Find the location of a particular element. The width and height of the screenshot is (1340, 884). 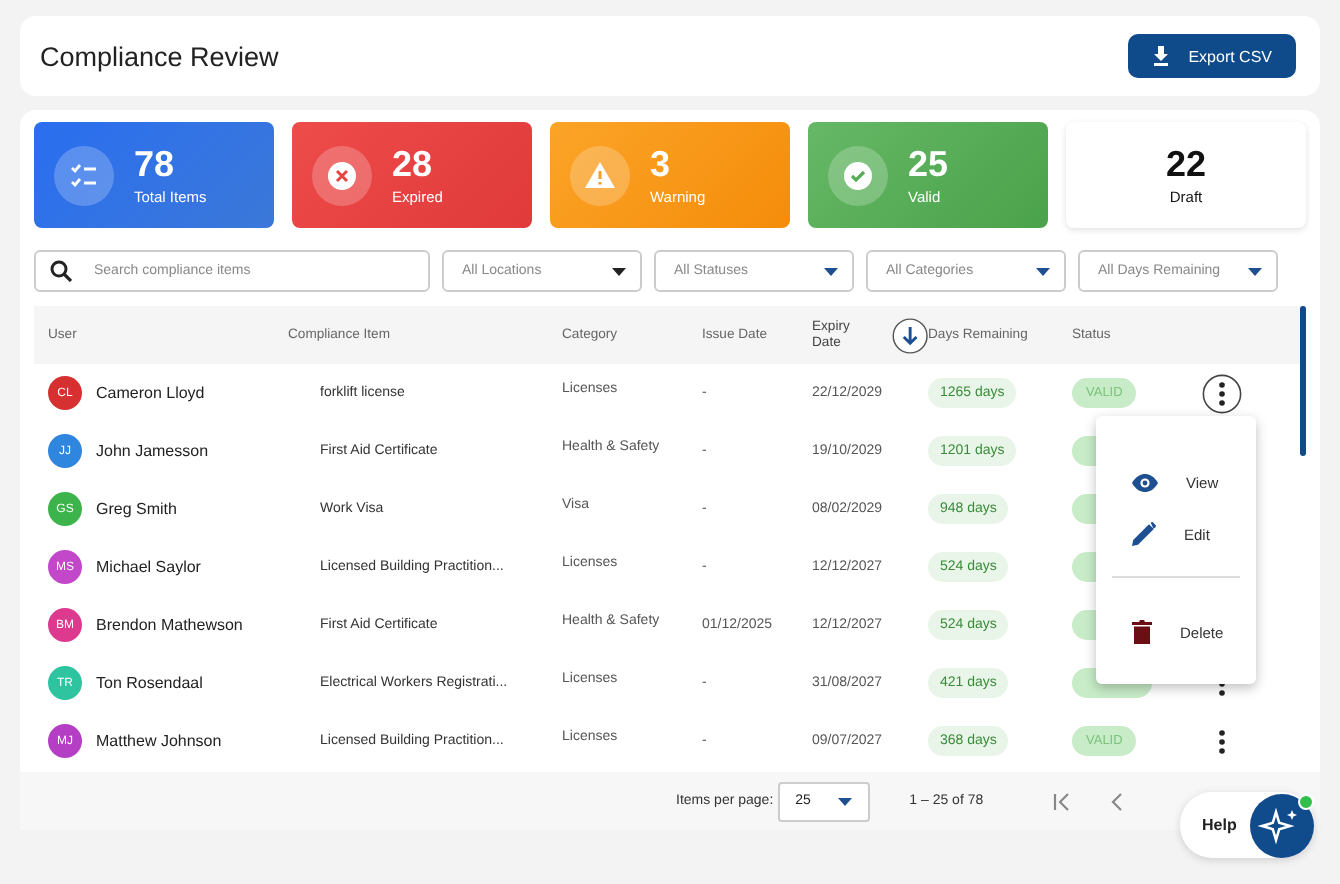

more-icon is located at coordinates (1222, 393).